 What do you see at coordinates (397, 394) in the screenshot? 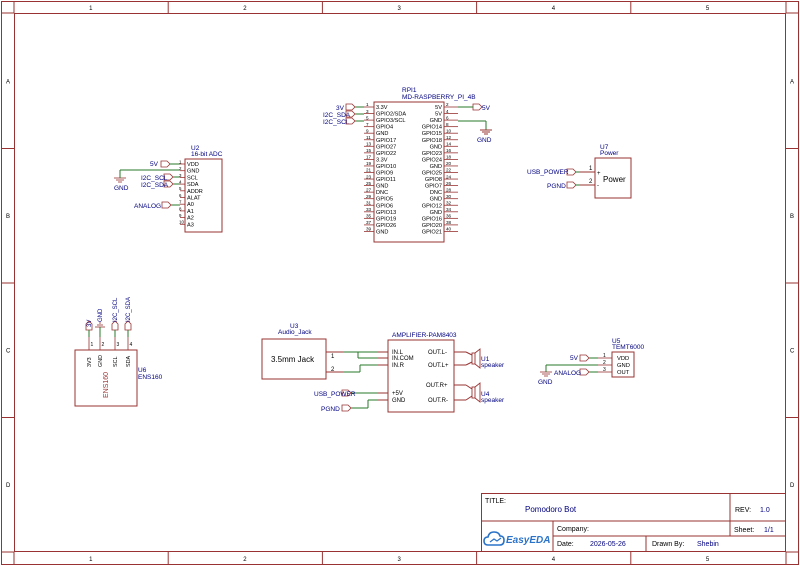
I see `amp-5v: +5V` at bounding box center [397, 394].